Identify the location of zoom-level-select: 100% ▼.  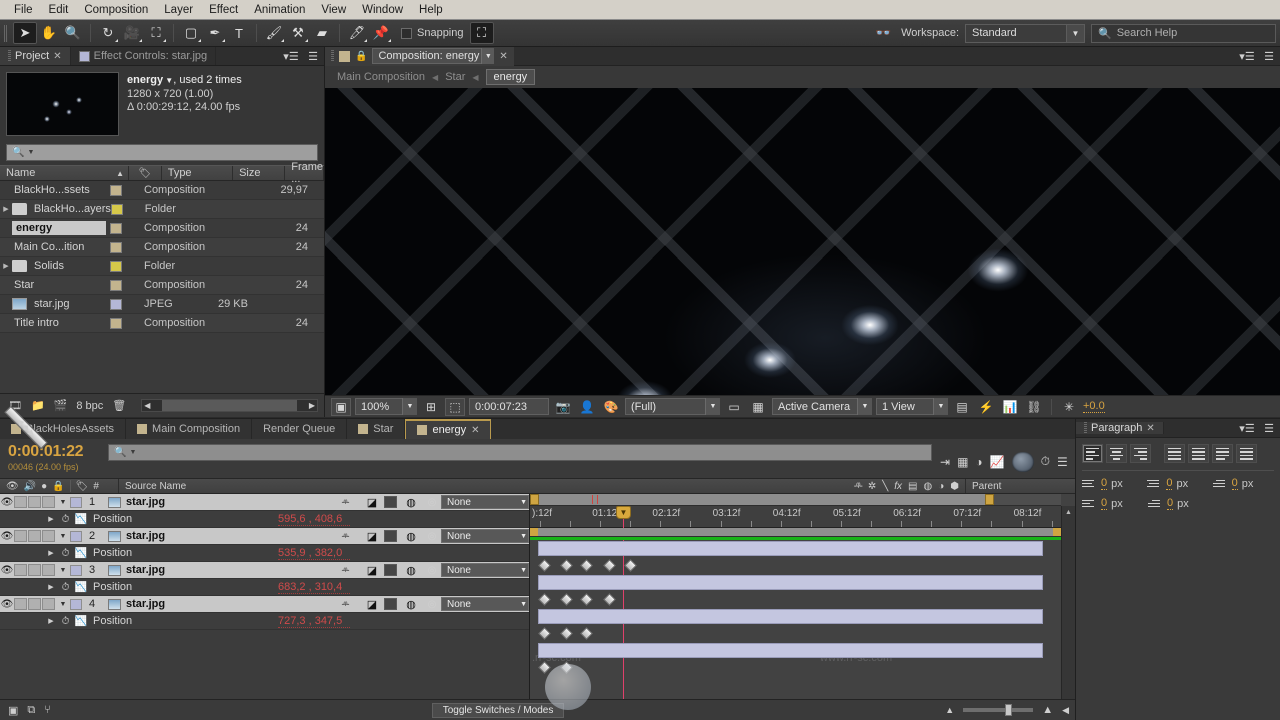
(386, 406).